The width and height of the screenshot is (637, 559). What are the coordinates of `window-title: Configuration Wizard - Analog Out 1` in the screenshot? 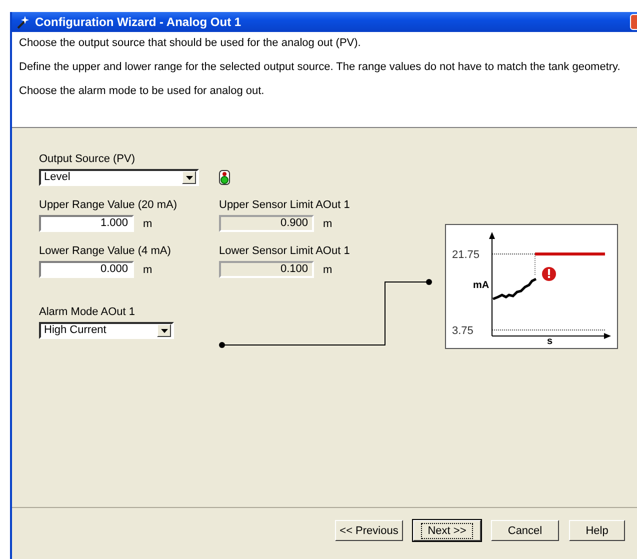 It's located at (138, 22).